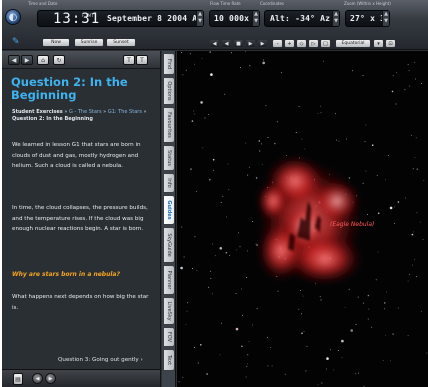 This screenshot has height=387, width=428. What do you see at coordinates (352, 224) in the screenshot?
I see `eagle-nebula-label: (Eagle Nebula)` at bounding box center [352, 224].